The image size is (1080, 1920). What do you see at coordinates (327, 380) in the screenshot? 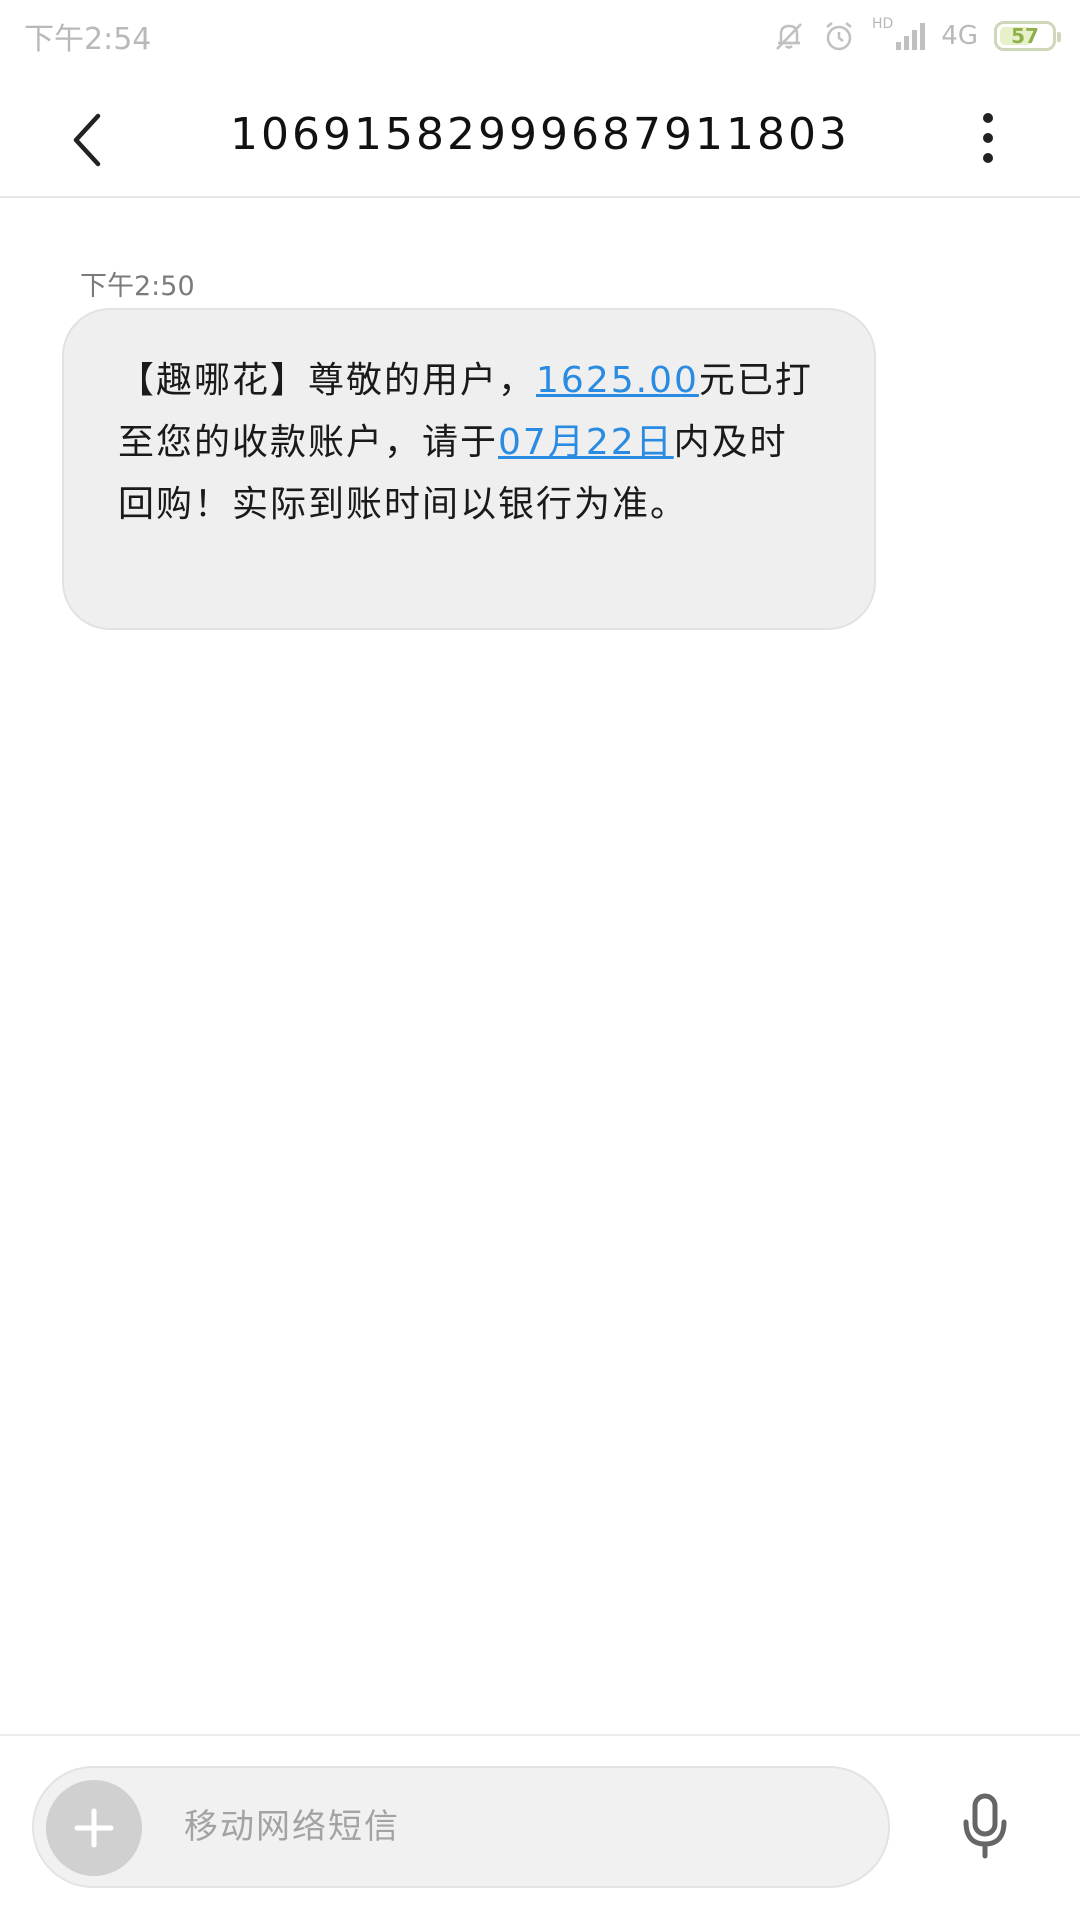
I see `message-text-intro: 【趣哪花】尊敬的用户，` at bounding box center [327, 380].